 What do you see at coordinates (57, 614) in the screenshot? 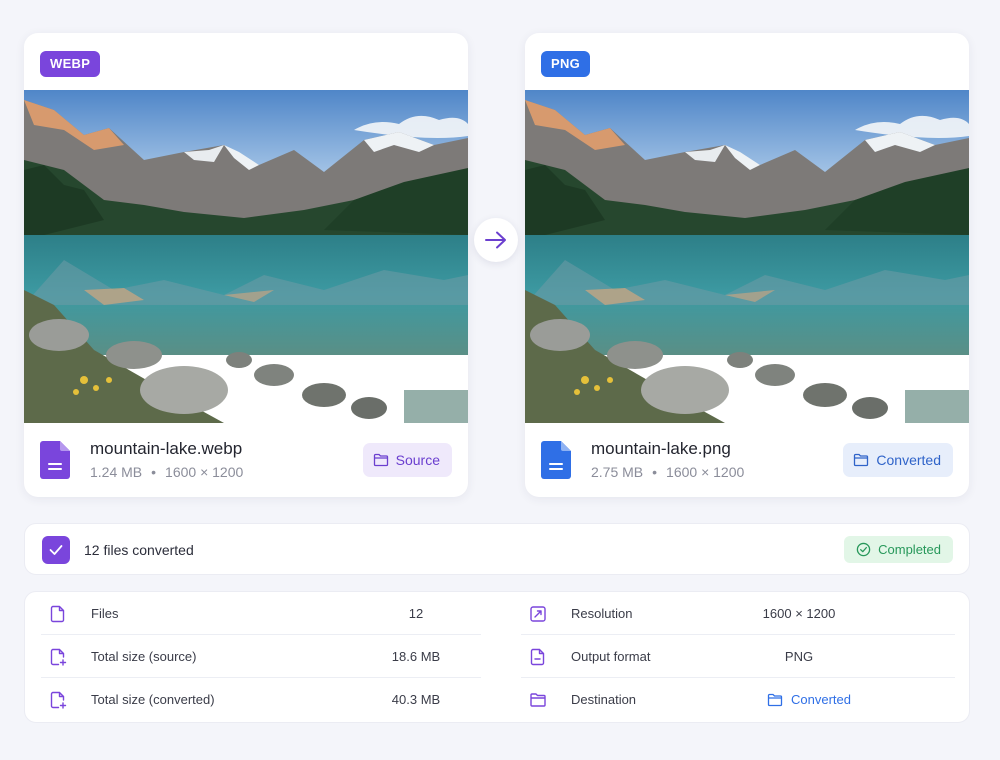
I see `file-icon` at bounding box center [57, 614].